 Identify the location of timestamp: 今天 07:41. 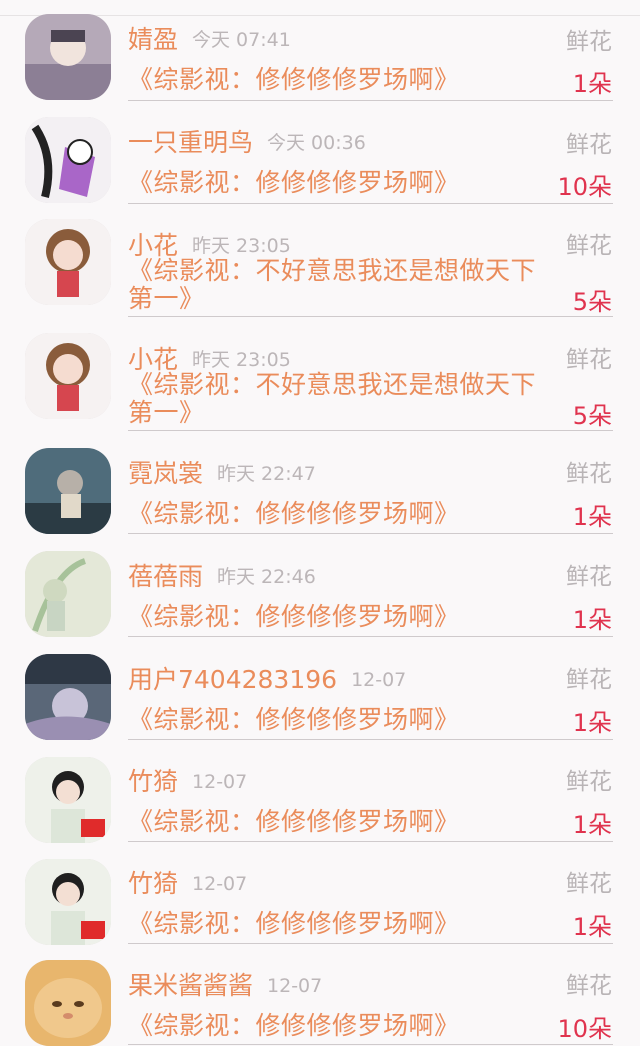
(241, 40).